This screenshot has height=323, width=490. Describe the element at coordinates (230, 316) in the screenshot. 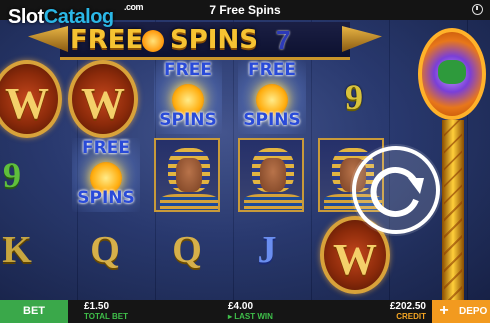

I see `play-icon: ▸` at that location.